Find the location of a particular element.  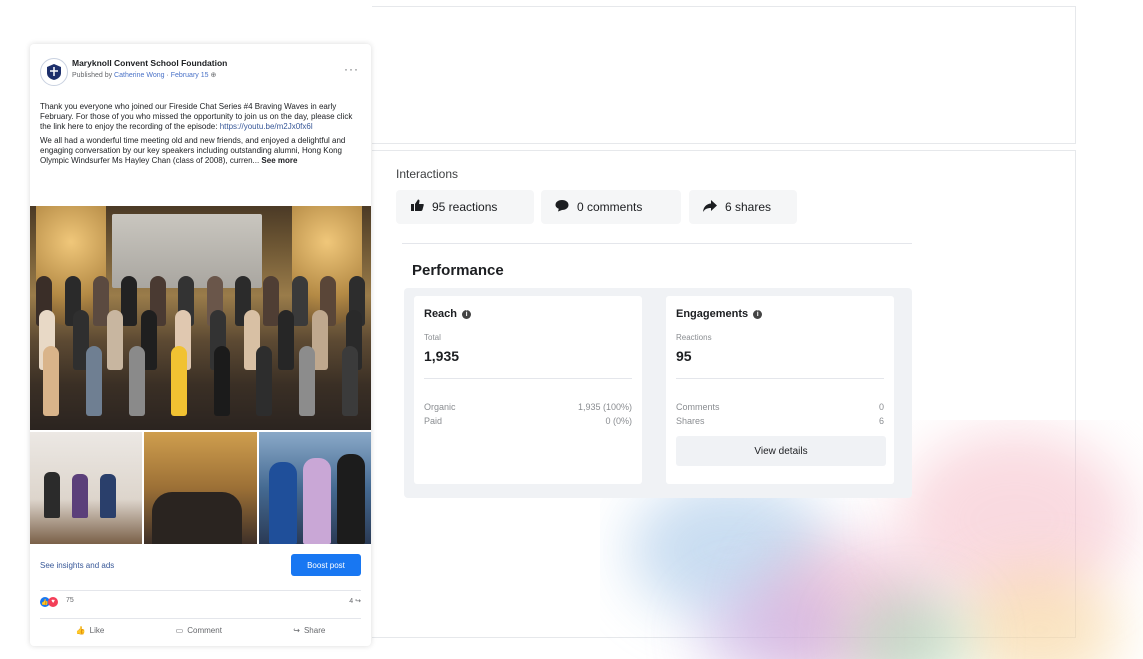

see-more-link: See more is located at coordinates (279, 160).